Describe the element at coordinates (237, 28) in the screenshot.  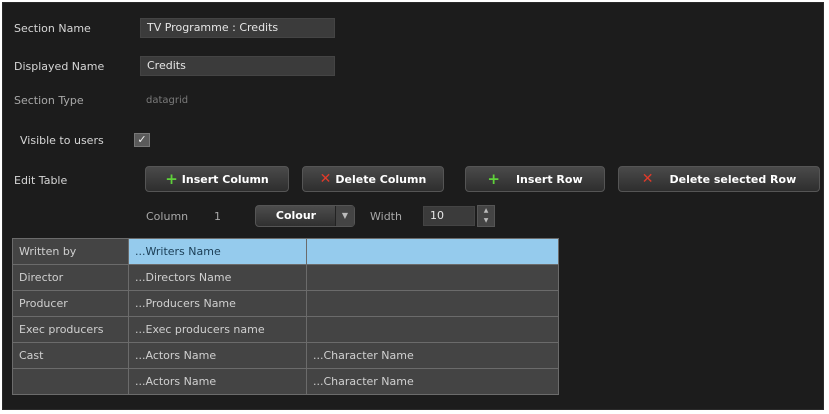
I see `section-name-input: TV Programme : Credits` at that location.